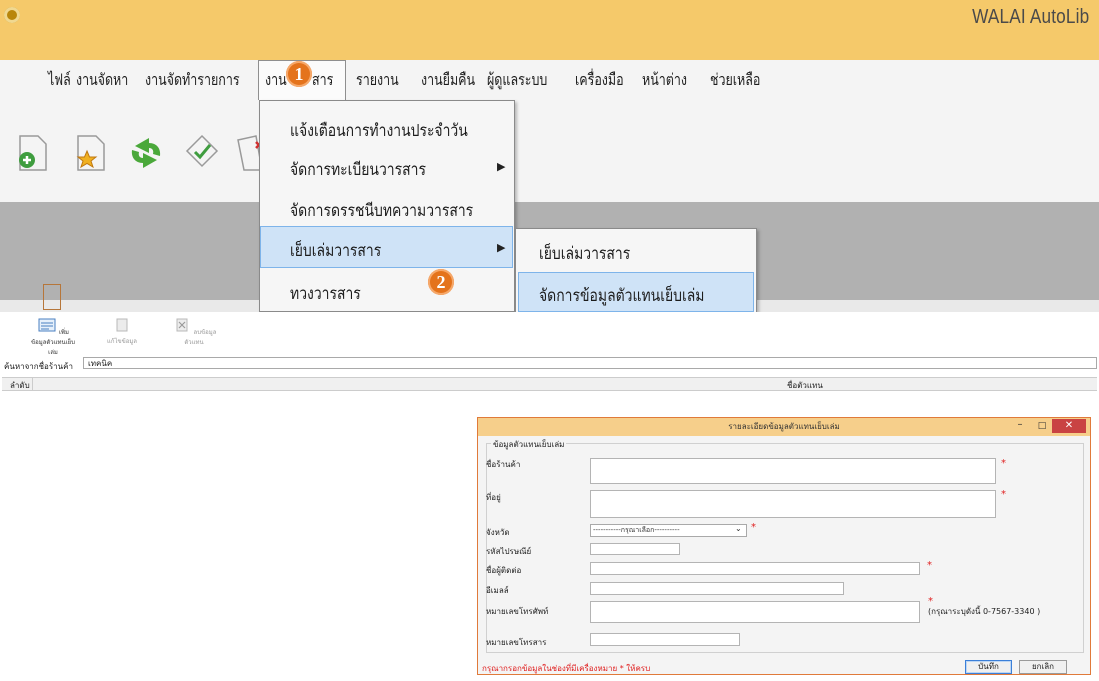 The image size is (1099, 681). I want to click on fax-input, so click(665, 639).